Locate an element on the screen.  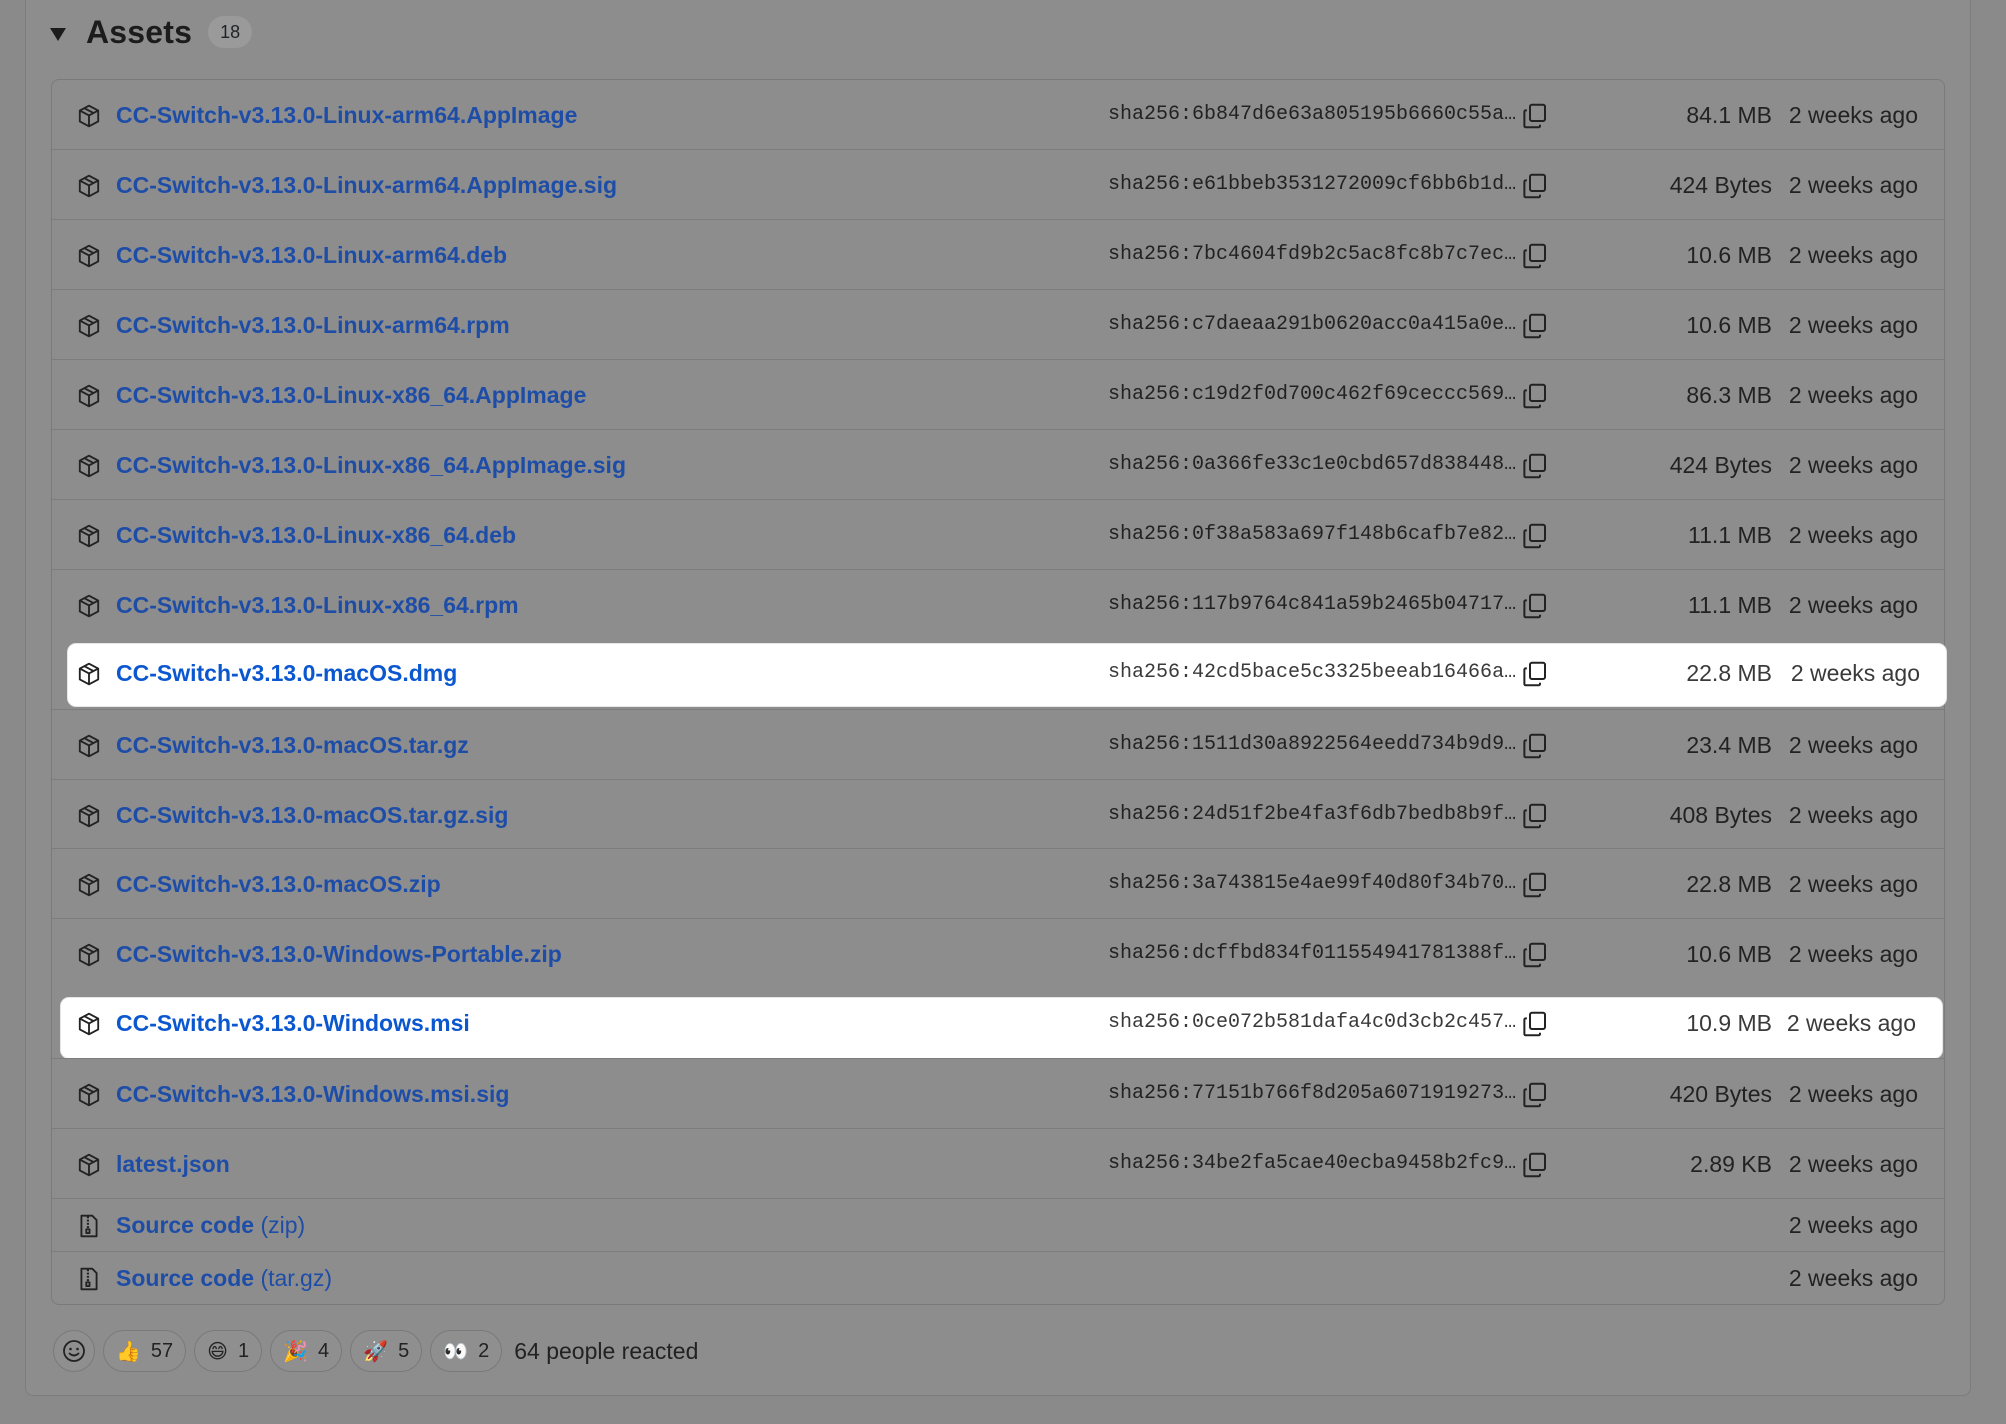
reaction-button: 🎉 4 is located at coordinates (306, 1351).